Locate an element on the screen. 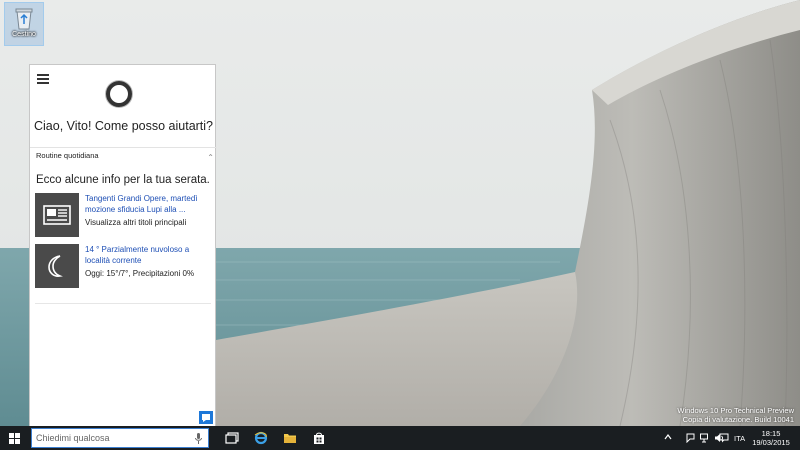 The image size is (800, 450). recycle-bin-label: Cestino is located at coordinates (24, 34).